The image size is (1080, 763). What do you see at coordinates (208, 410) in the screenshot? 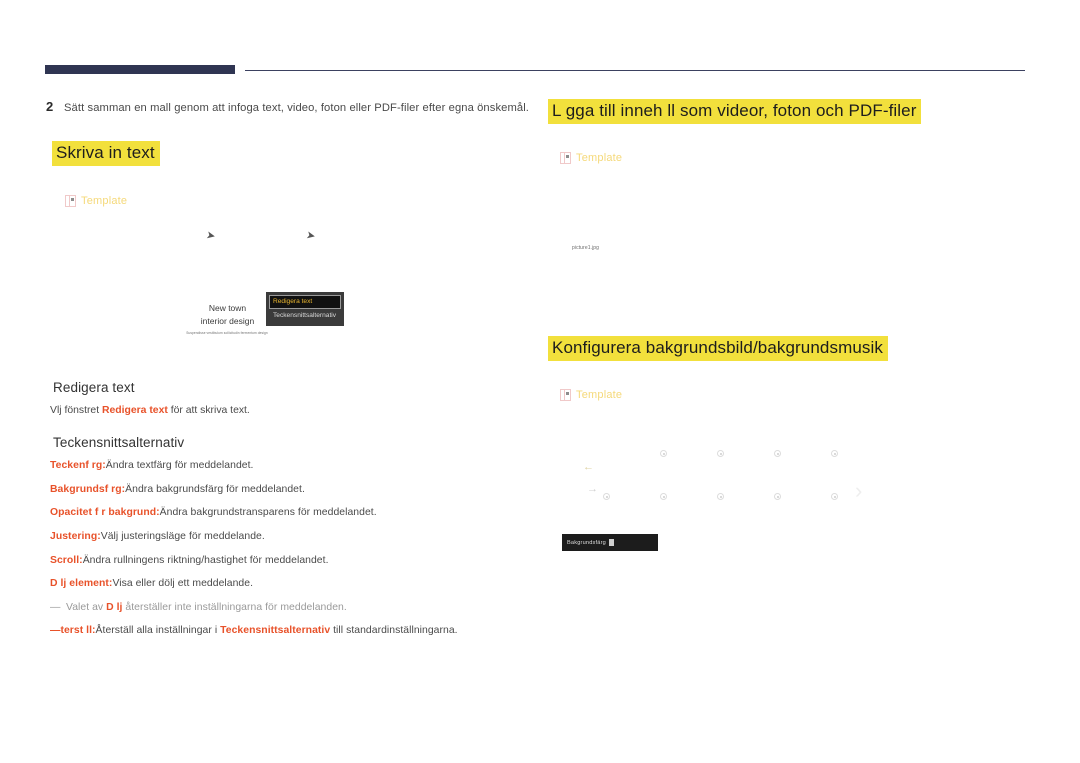
I see `lead-after: för att skriva text.` at bounding box center [208, 410].